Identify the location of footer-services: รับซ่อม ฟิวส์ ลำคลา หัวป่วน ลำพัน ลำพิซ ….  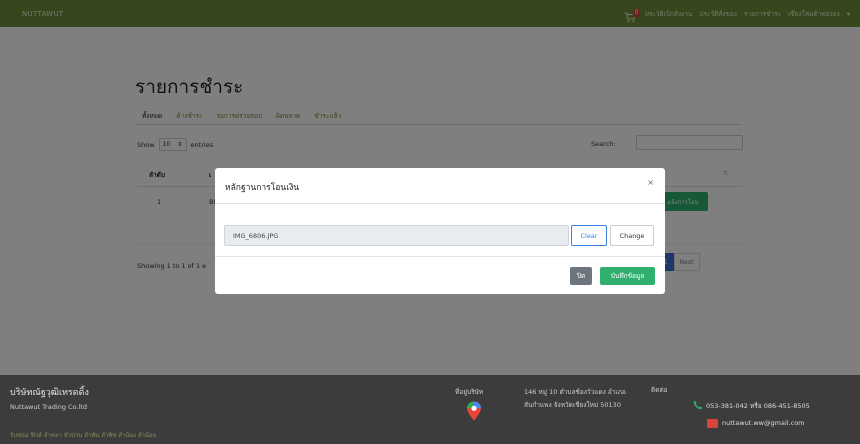
(83, 435).